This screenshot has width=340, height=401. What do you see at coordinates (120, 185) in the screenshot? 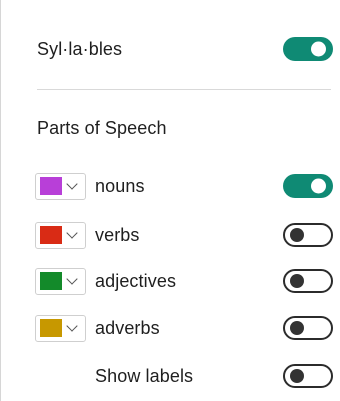
I see `pos-label-nouns: nouns` at bounding box center [120, 185].